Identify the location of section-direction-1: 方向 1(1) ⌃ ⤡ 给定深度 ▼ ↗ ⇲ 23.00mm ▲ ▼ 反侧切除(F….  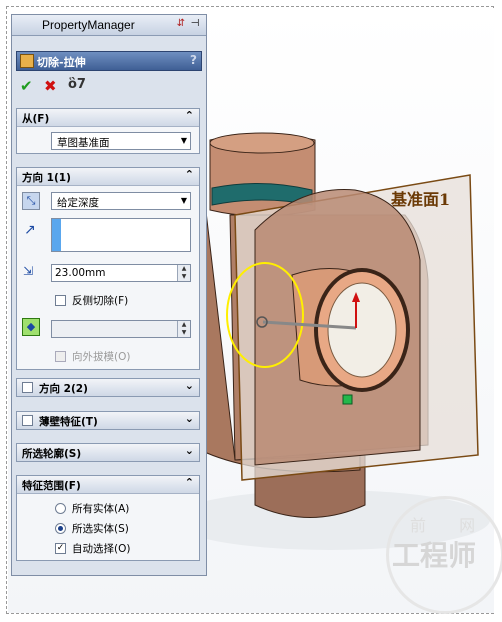
(108, 268).